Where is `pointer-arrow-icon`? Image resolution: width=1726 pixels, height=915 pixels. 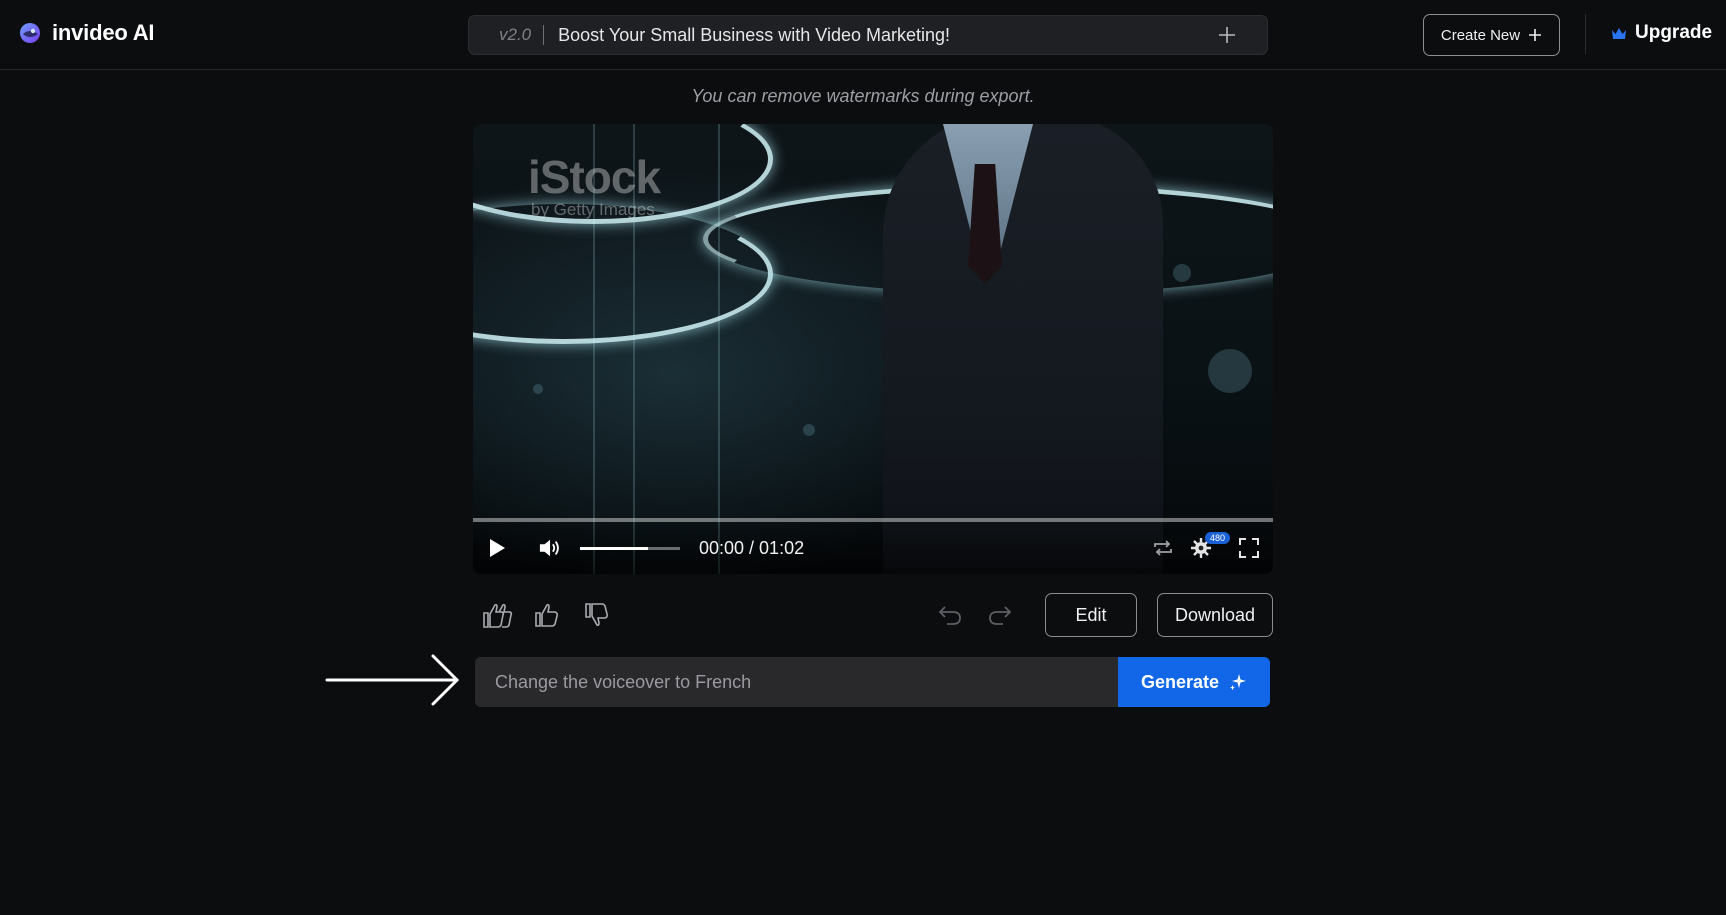 pointer-arrow-icon is located at coordinates (392, 680).